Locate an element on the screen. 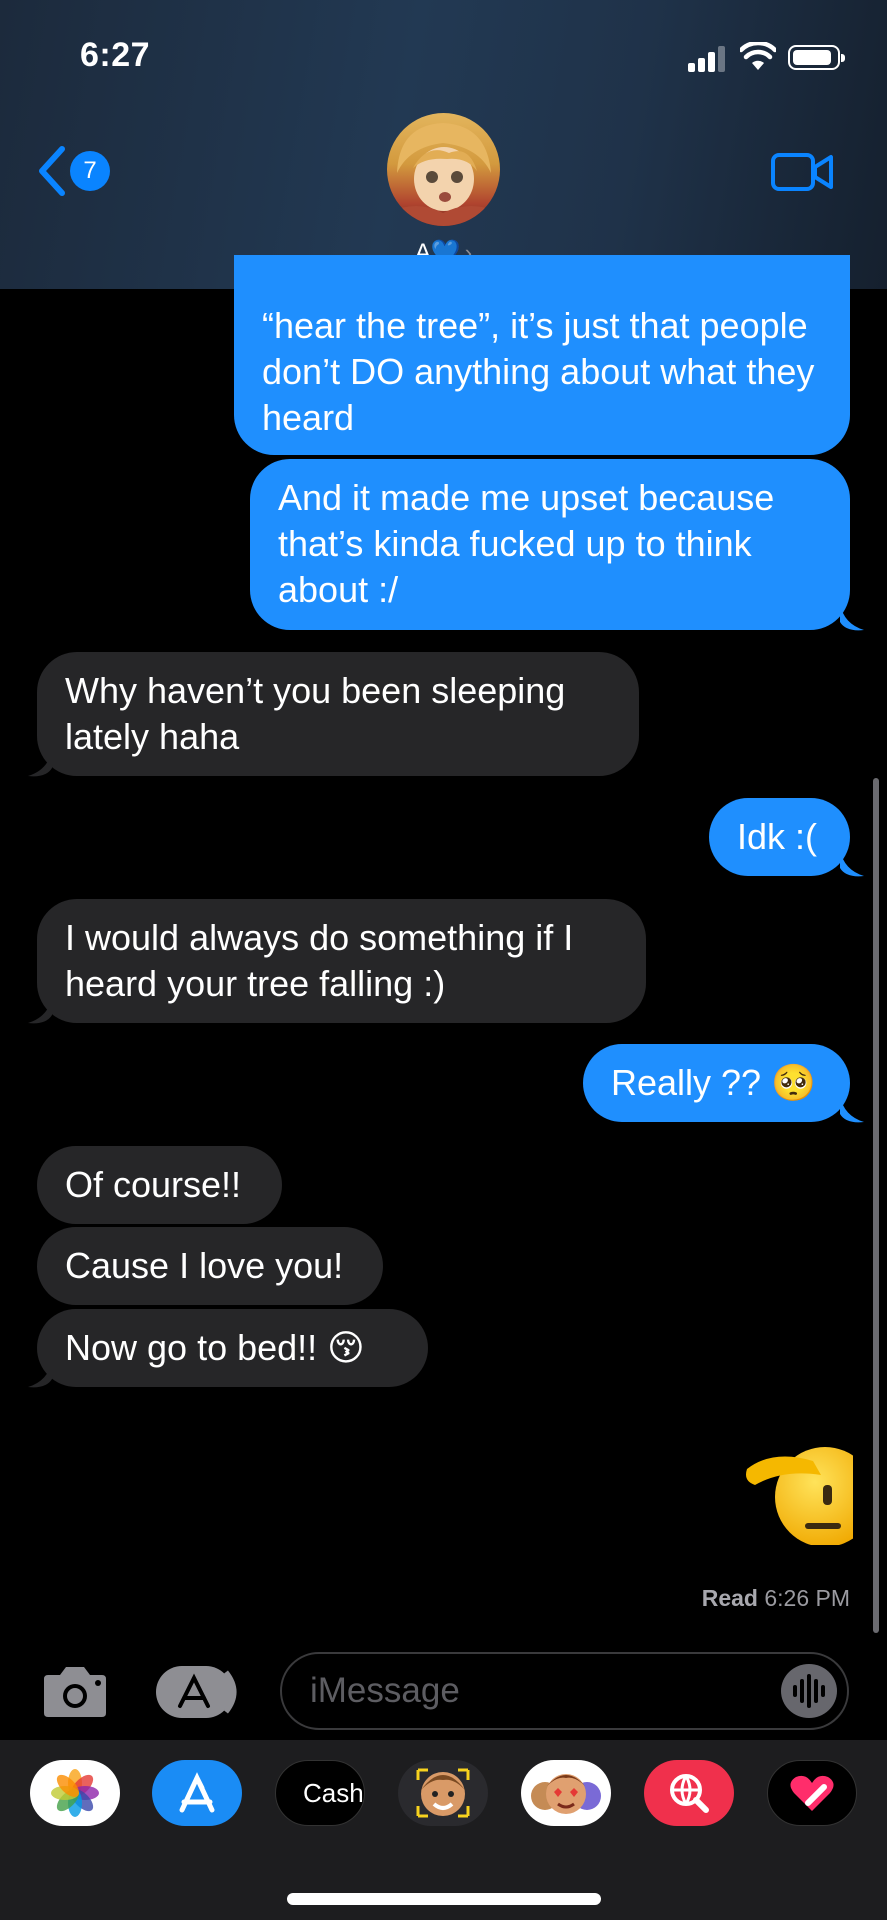 This screenshot has width=887, height=1920. facetime-video-icon is located at coordinates (802, 172).